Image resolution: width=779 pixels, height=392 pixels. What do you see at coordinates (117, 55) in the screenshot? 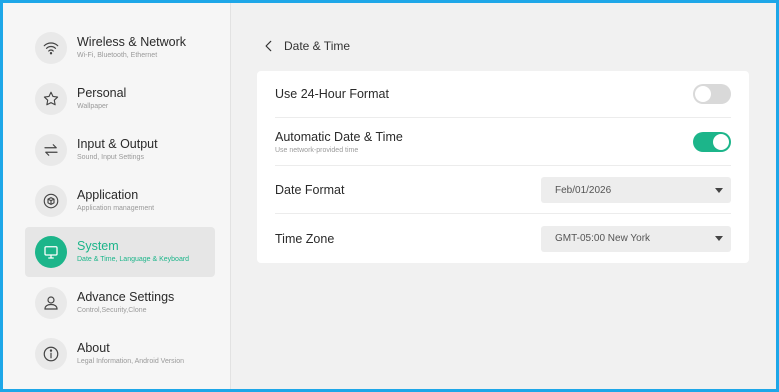
I see `sidebar-item-subtitle: Wi-Fi, Bluetooth, Ethernet` at bounding box center [117, 55].